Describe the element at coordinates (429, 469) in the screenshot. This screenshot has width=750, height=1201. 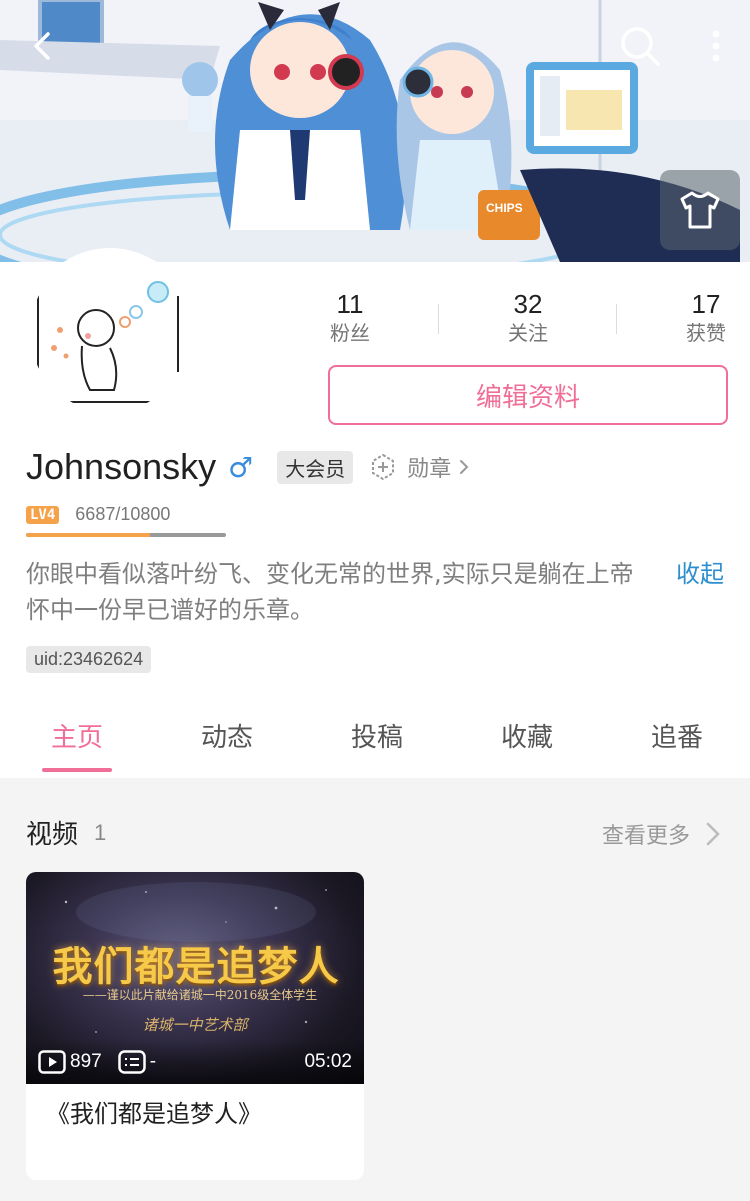
I see `medal-label: 勋章` at that location.